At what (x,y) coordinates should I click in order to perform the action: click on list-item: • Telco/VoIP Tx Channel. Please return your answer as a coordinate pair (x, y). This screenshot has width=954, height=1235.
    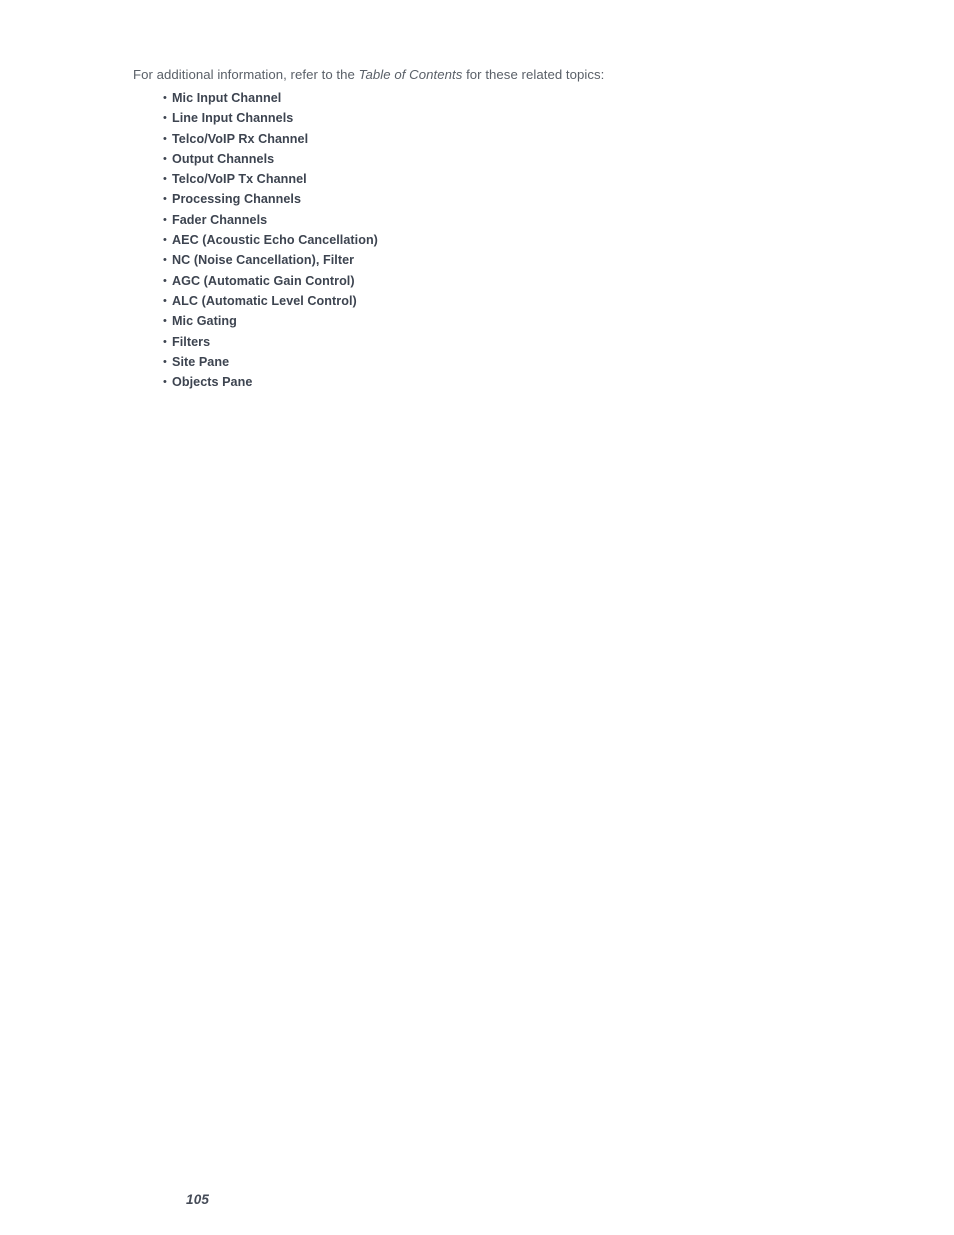
    Looking at the image, I should click on (270, 179).